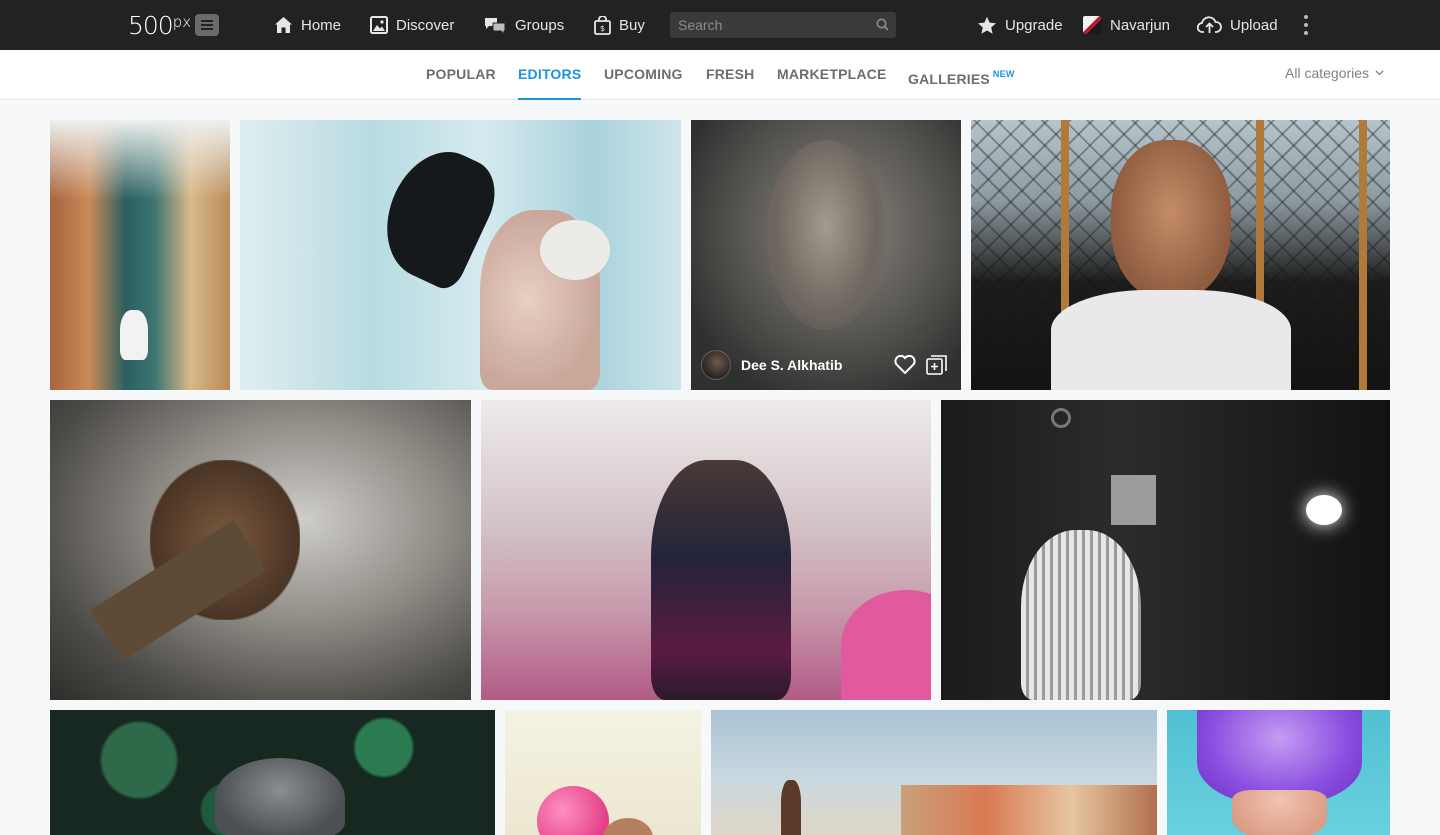  I want to click on photo-rock-performer, so click(706, 550).